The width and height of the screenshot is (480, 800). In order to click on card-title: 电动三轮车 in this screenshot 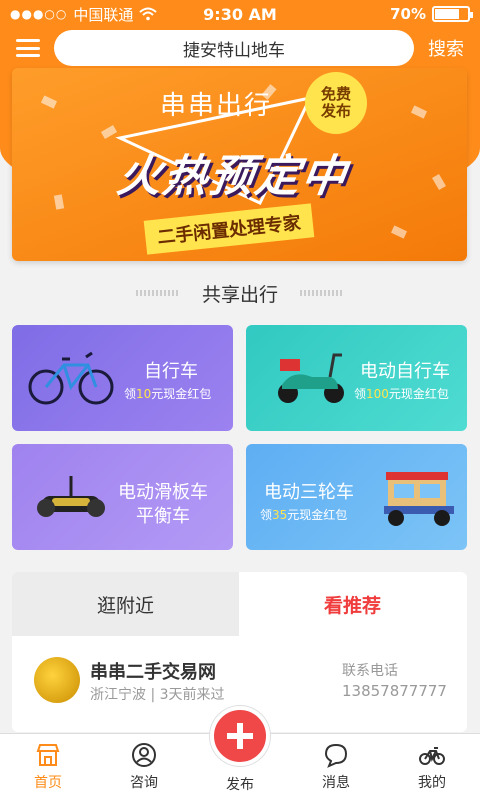, I will do `click(309, 492)`.